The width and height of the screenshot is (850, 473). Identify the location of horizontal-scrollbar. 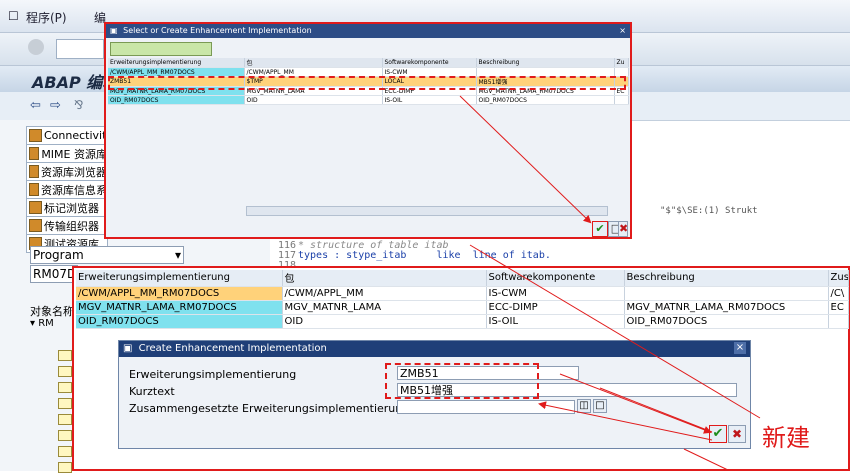
(427, 211).